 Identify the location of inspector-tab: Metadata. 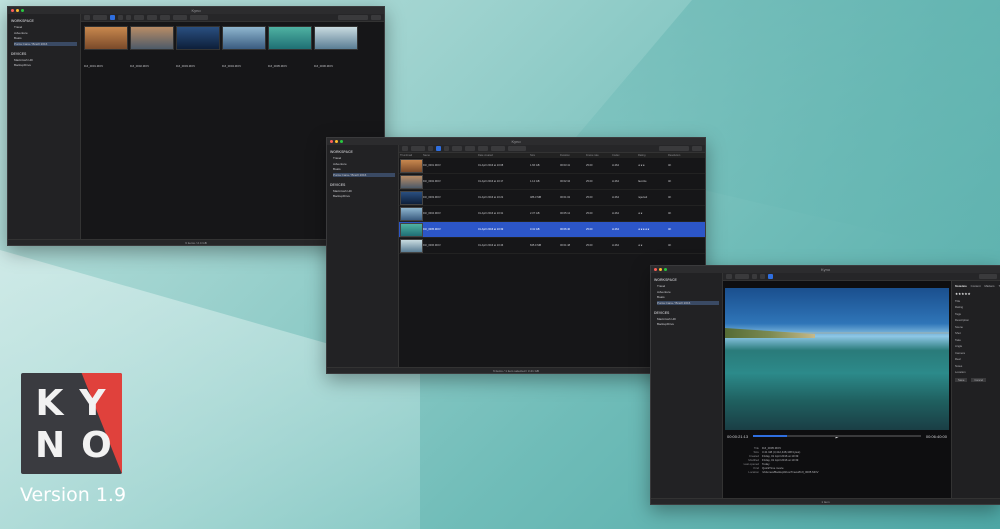
(961, 286).